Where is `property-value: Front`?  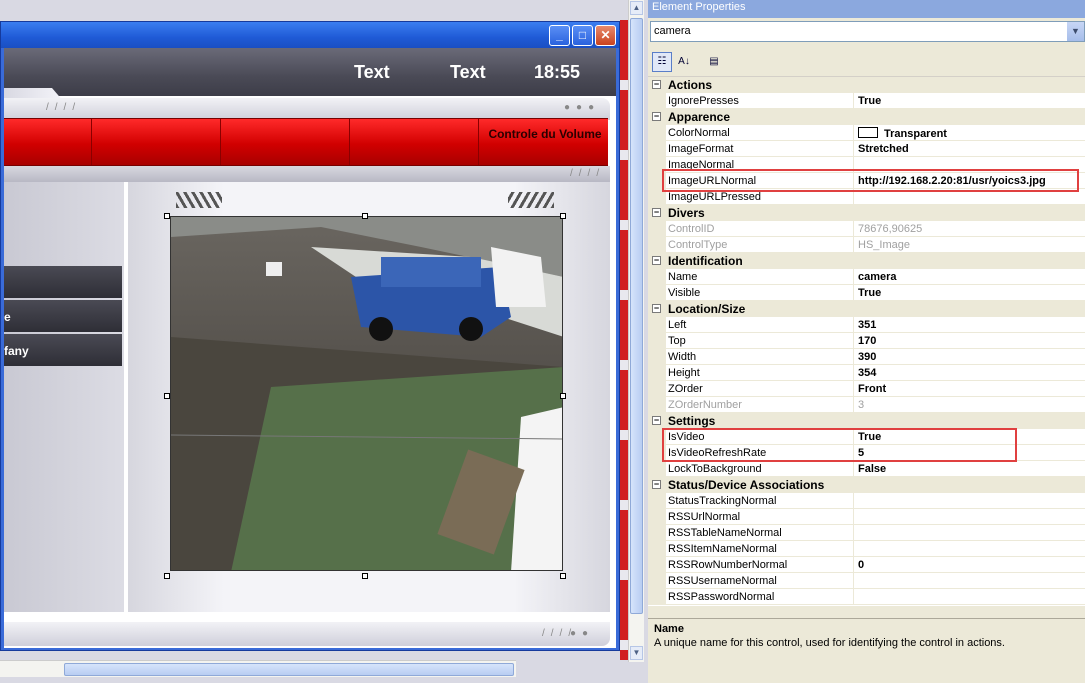 property-value: Front is located at coordinates (969, 389).